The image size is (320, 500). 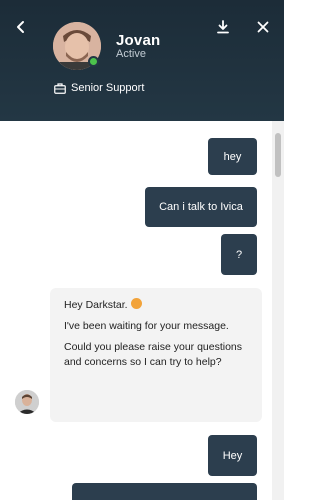 I want to click on online-status-dot, so click(x=93, y=61).